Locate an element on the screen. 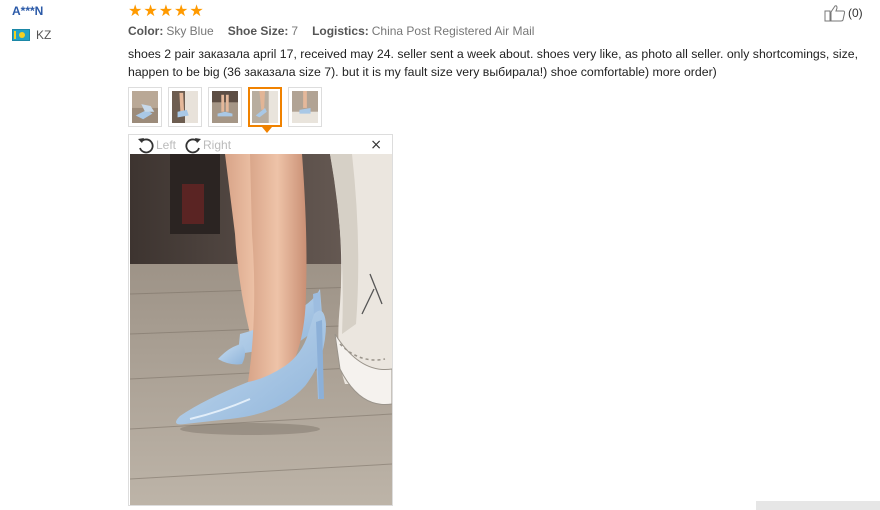 This screenshot has height=510, width=880. country-code: KZ is located at coordinates (44, 35).